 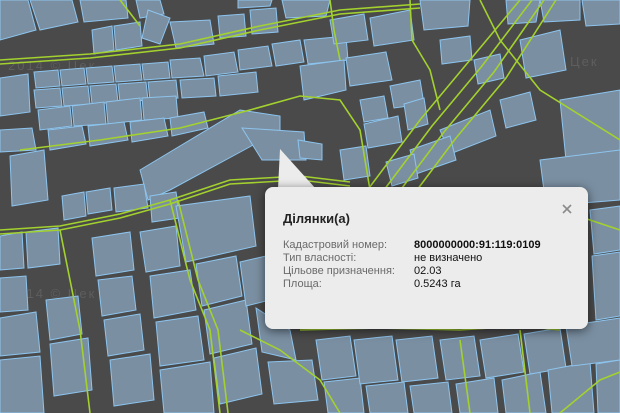 I want to click on info-value: не визначено, so click(x=448, y=258).